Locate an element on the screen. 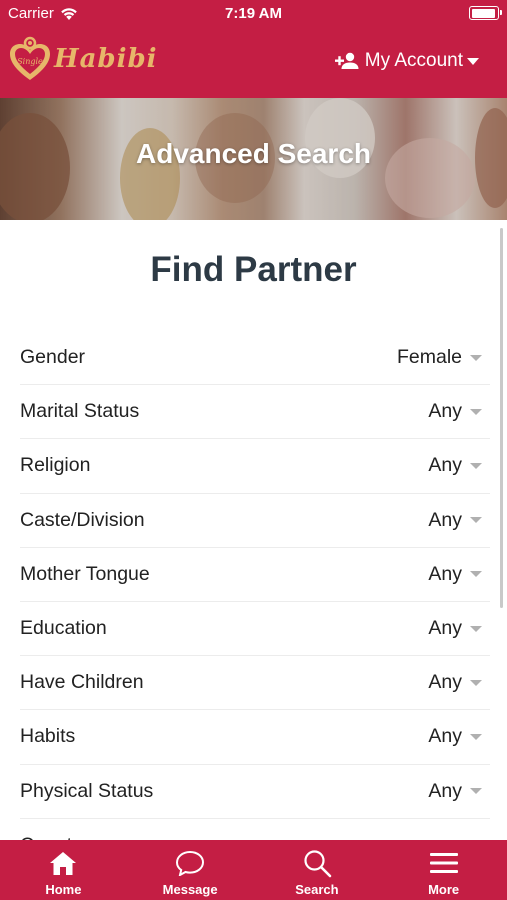 This screenshot has width=507, height=900. app-logo: Single Habibi is located at coordinates (83, 59).